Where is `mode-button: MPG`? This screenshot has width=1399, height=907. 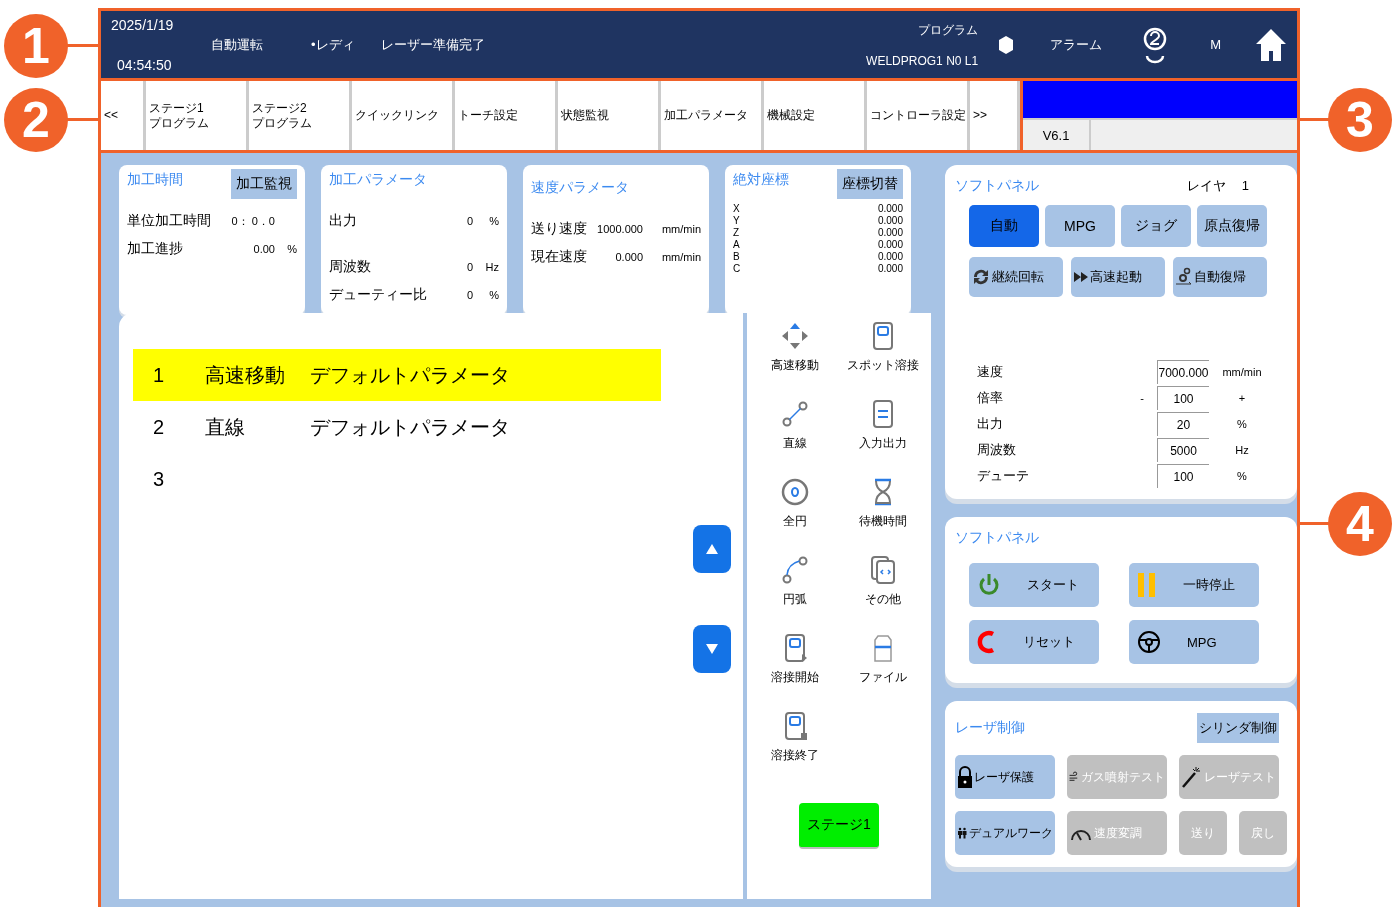 mode-button: MPG is located at coordinates (1080, 226).